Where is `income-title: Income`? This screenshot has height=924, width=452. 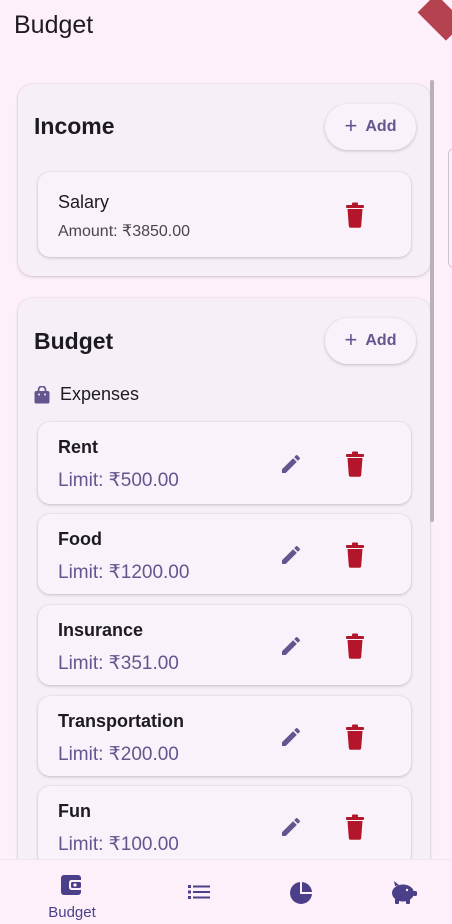
income-title: Income is located at coordinates (74, 126).